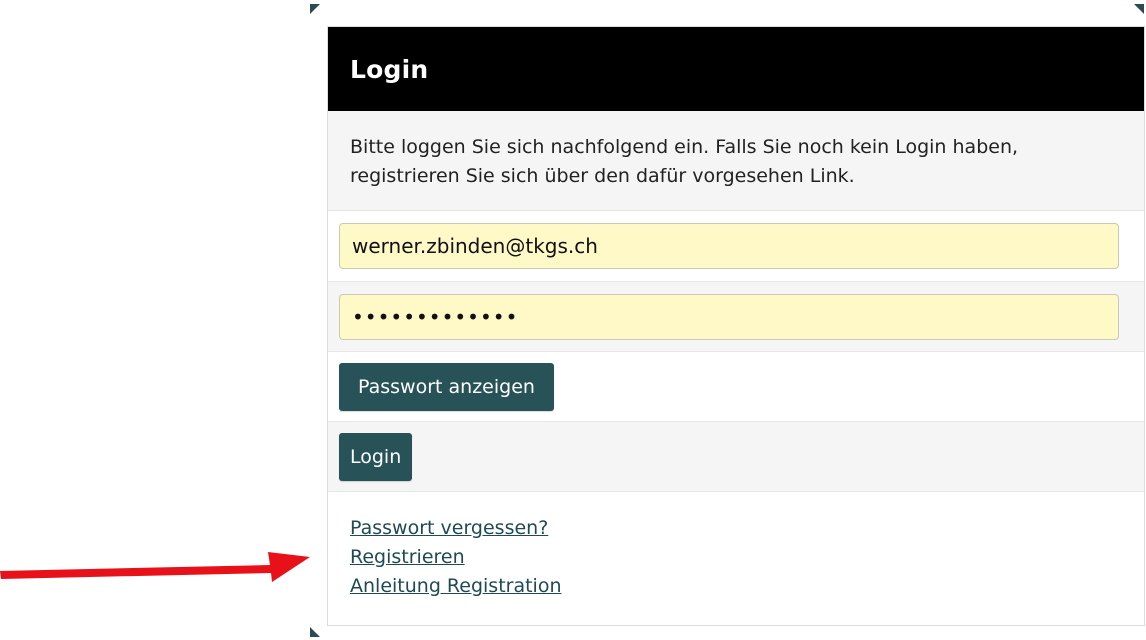 The width and height of the screenshot is (1146, 640). I want to click on forgot-password-link: Passwort vergessen?, so click(449, 528).